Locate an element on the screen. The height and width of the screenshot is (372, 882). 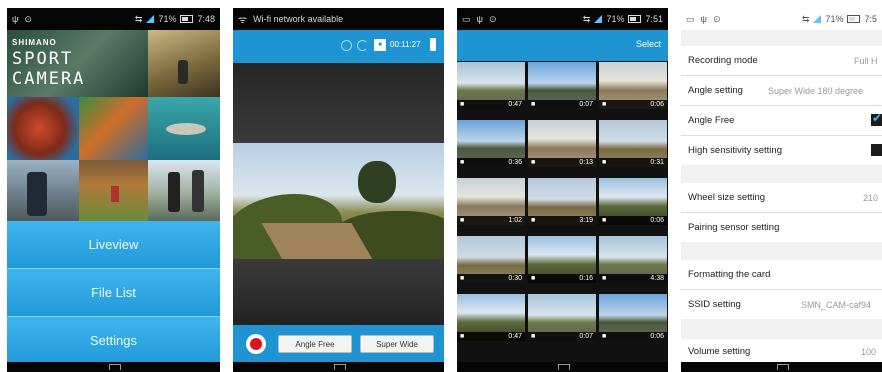
video-thumbnail: ■ 0:31 is located at coordinates (633, 143).